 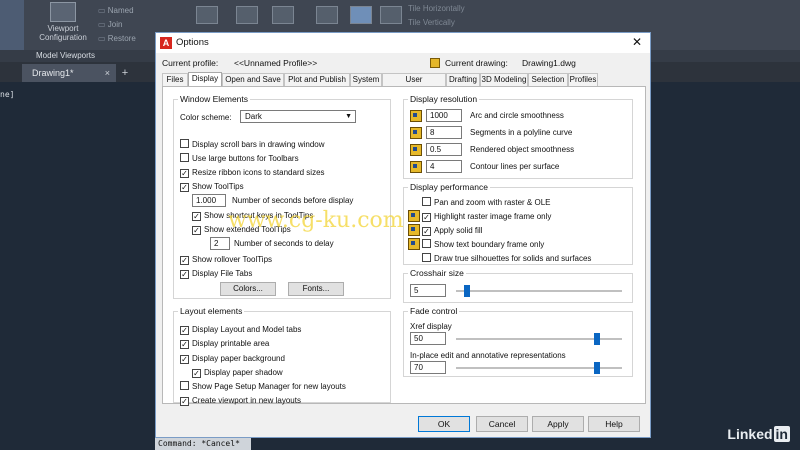 I want to click on inplace-edit-input: 70, so click(x=428, y=367).